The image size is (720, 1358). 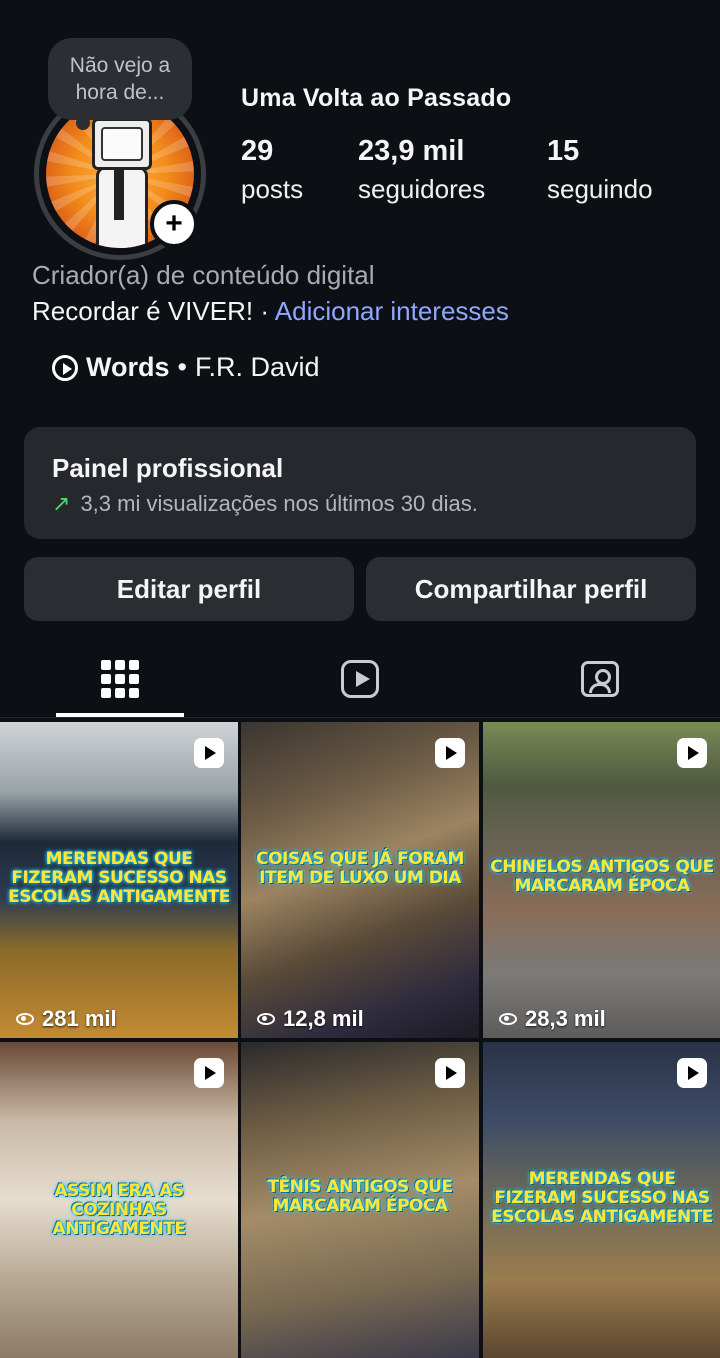 What do you see at coordinates (168, 468) in the screenshot?
I see `dashboard-title: Painel profissional` at bounding box center [168, 468].